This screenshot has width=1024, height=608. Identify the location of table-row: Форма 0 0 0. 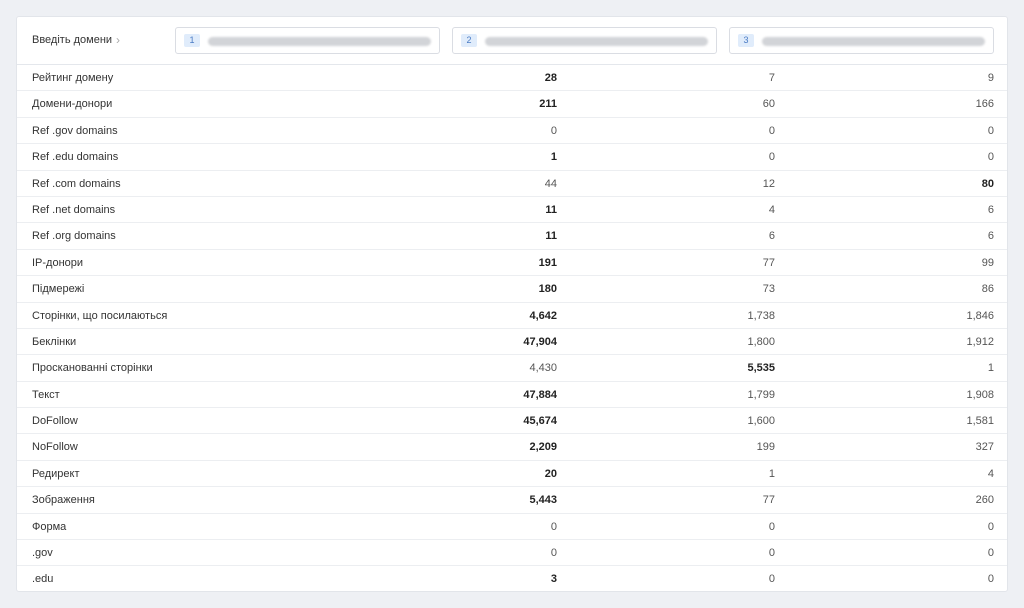
(512, 527).